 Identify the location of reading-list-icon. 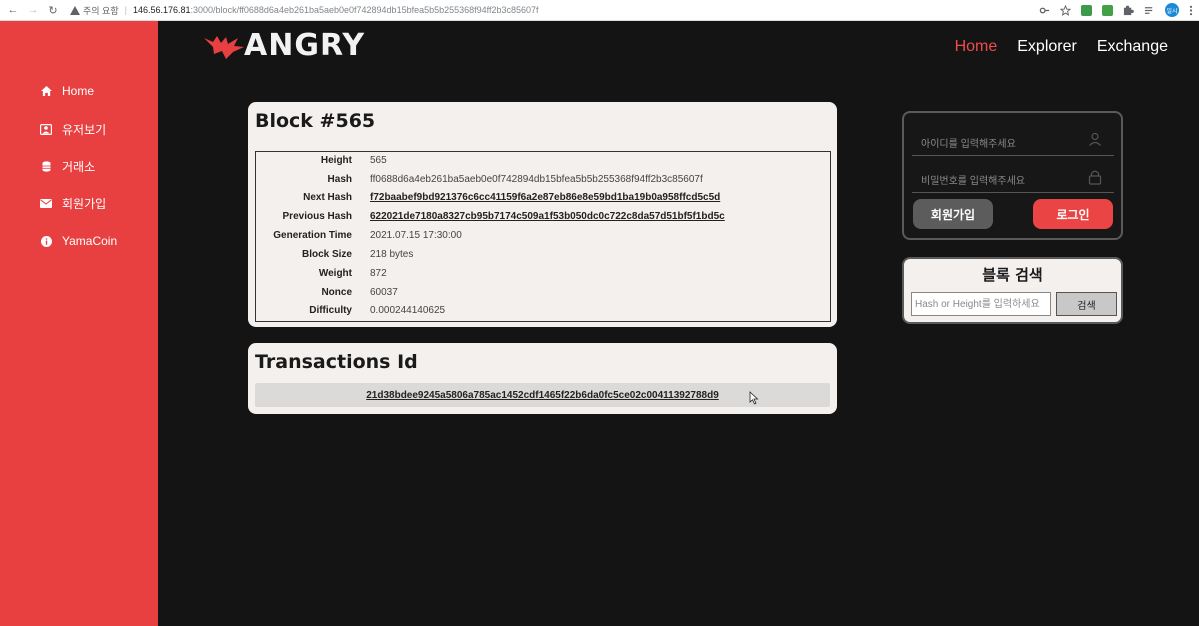
(1149, 10).